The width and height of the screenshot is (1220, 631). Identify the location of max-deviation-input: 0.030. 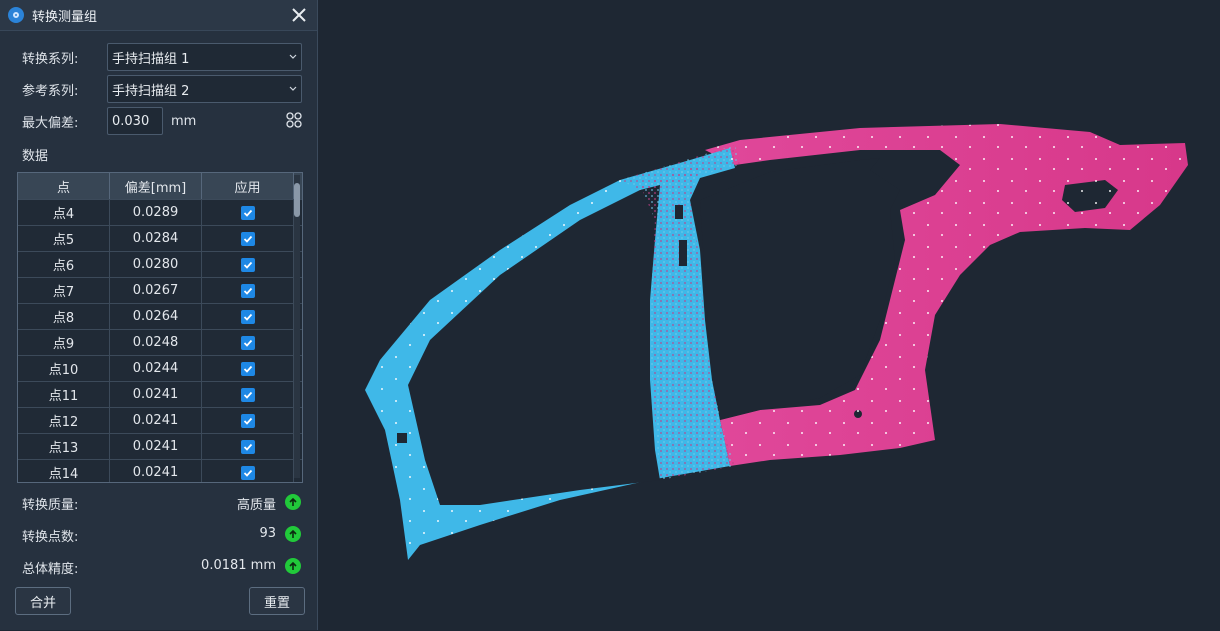
(135, 121).